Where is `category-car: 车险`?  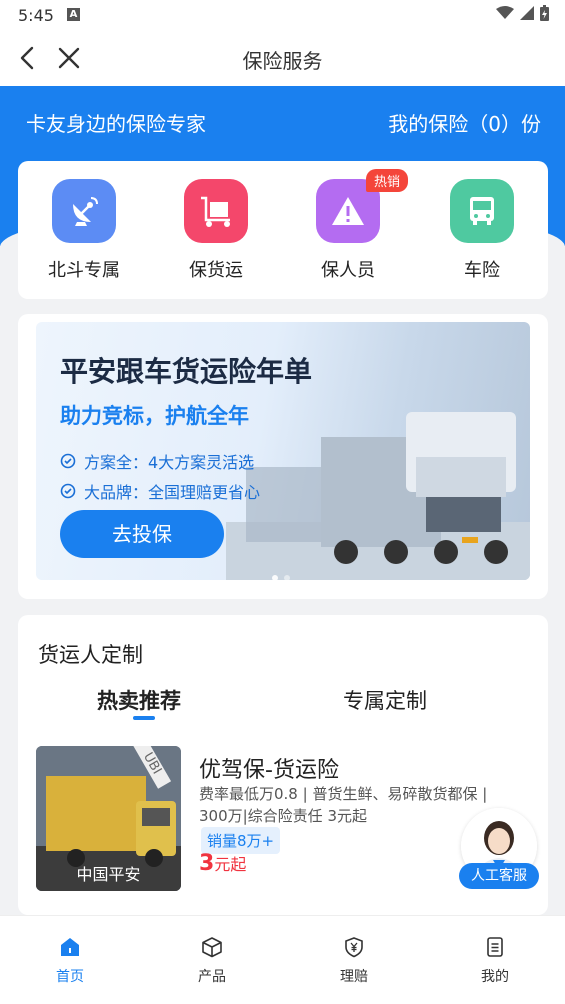 category-car: 车险 is located at coordinates (482, 230).